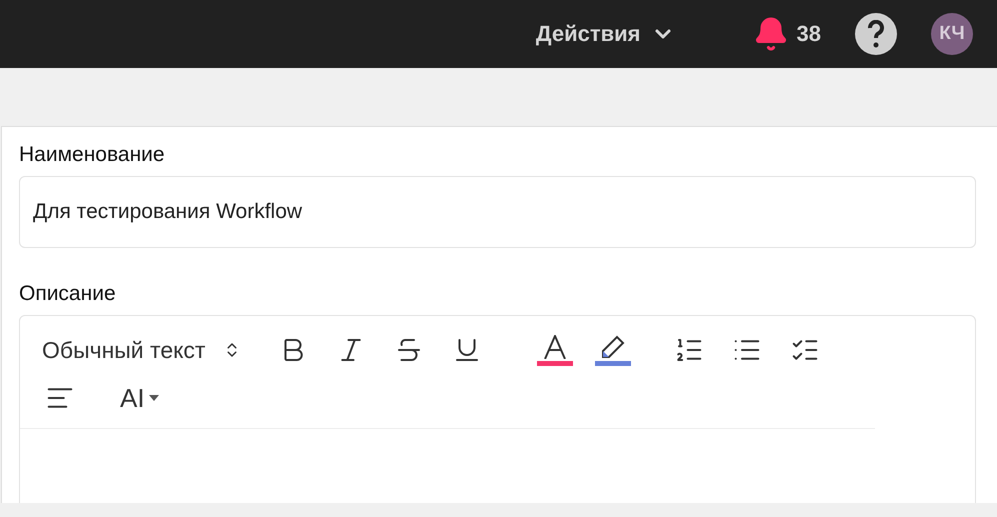 This screenshot has height=517, width=997. I want to click on ai-menu-button: AI, so click(139, 398).